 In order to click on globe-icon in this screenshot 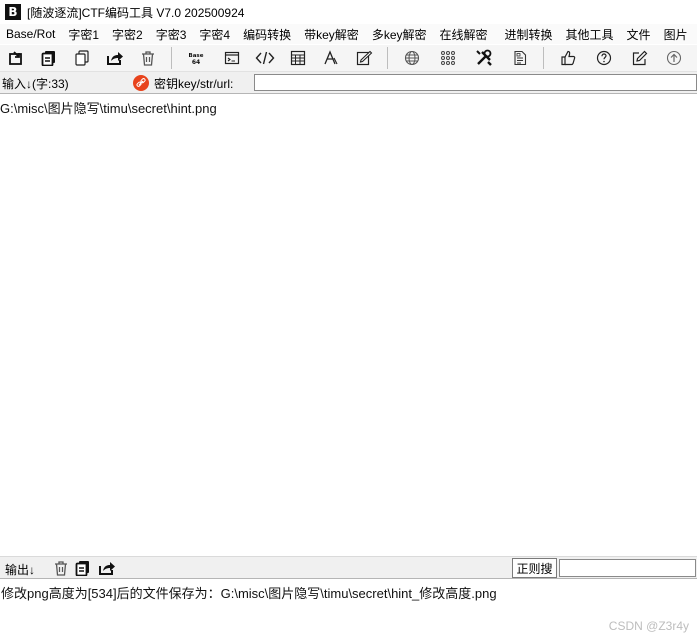, I will do `click(412, 58)`.